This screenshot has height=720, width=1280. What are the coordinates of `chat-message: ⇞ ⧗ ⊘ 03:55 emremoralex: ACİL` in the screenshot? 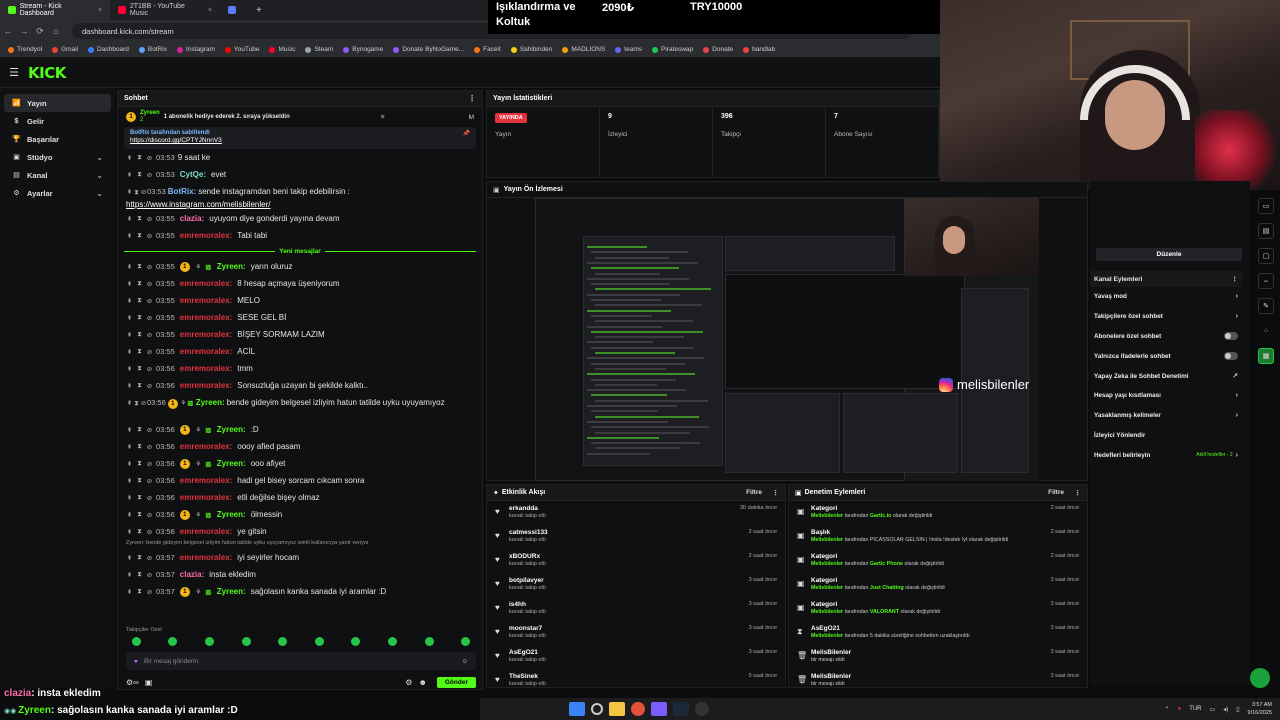 It's located at (300, 351).